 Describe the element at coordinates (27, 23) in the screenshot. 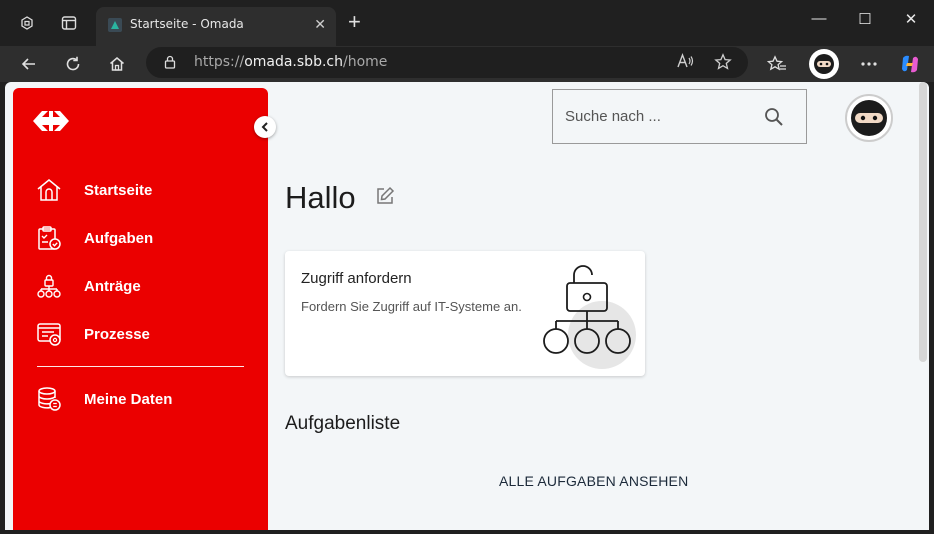

I see `workspaces-icon` at that location.